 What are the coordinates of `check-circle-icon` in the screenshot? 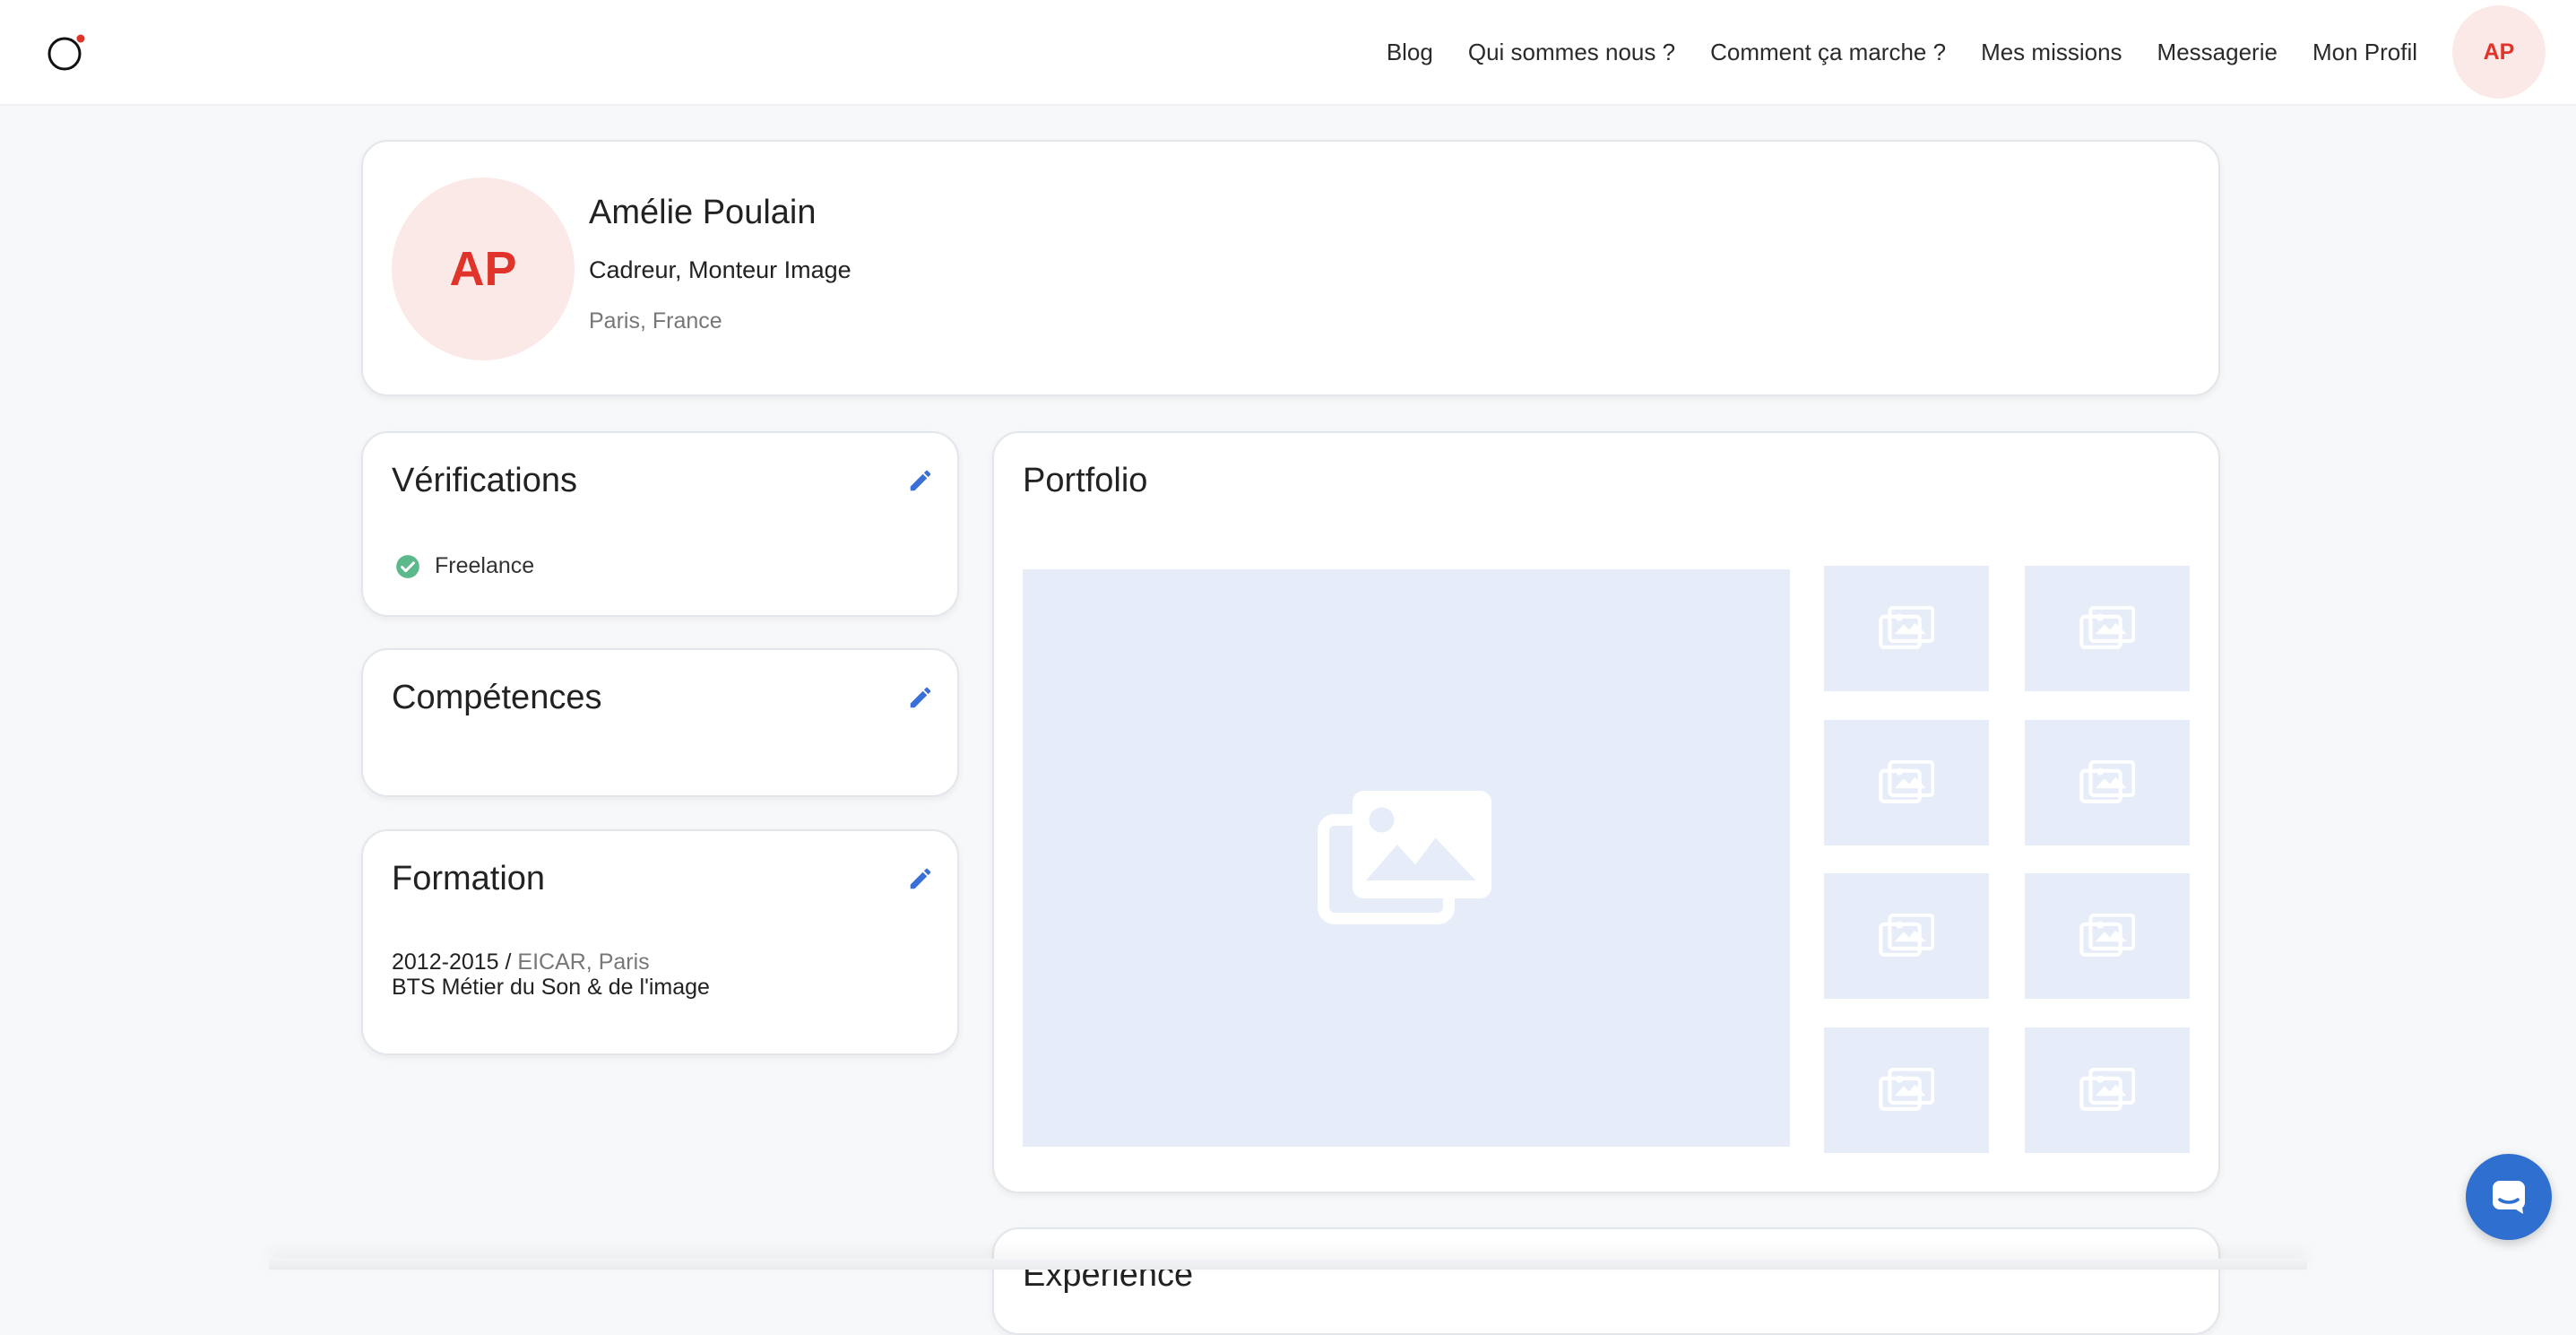 It's located at (407, 566).